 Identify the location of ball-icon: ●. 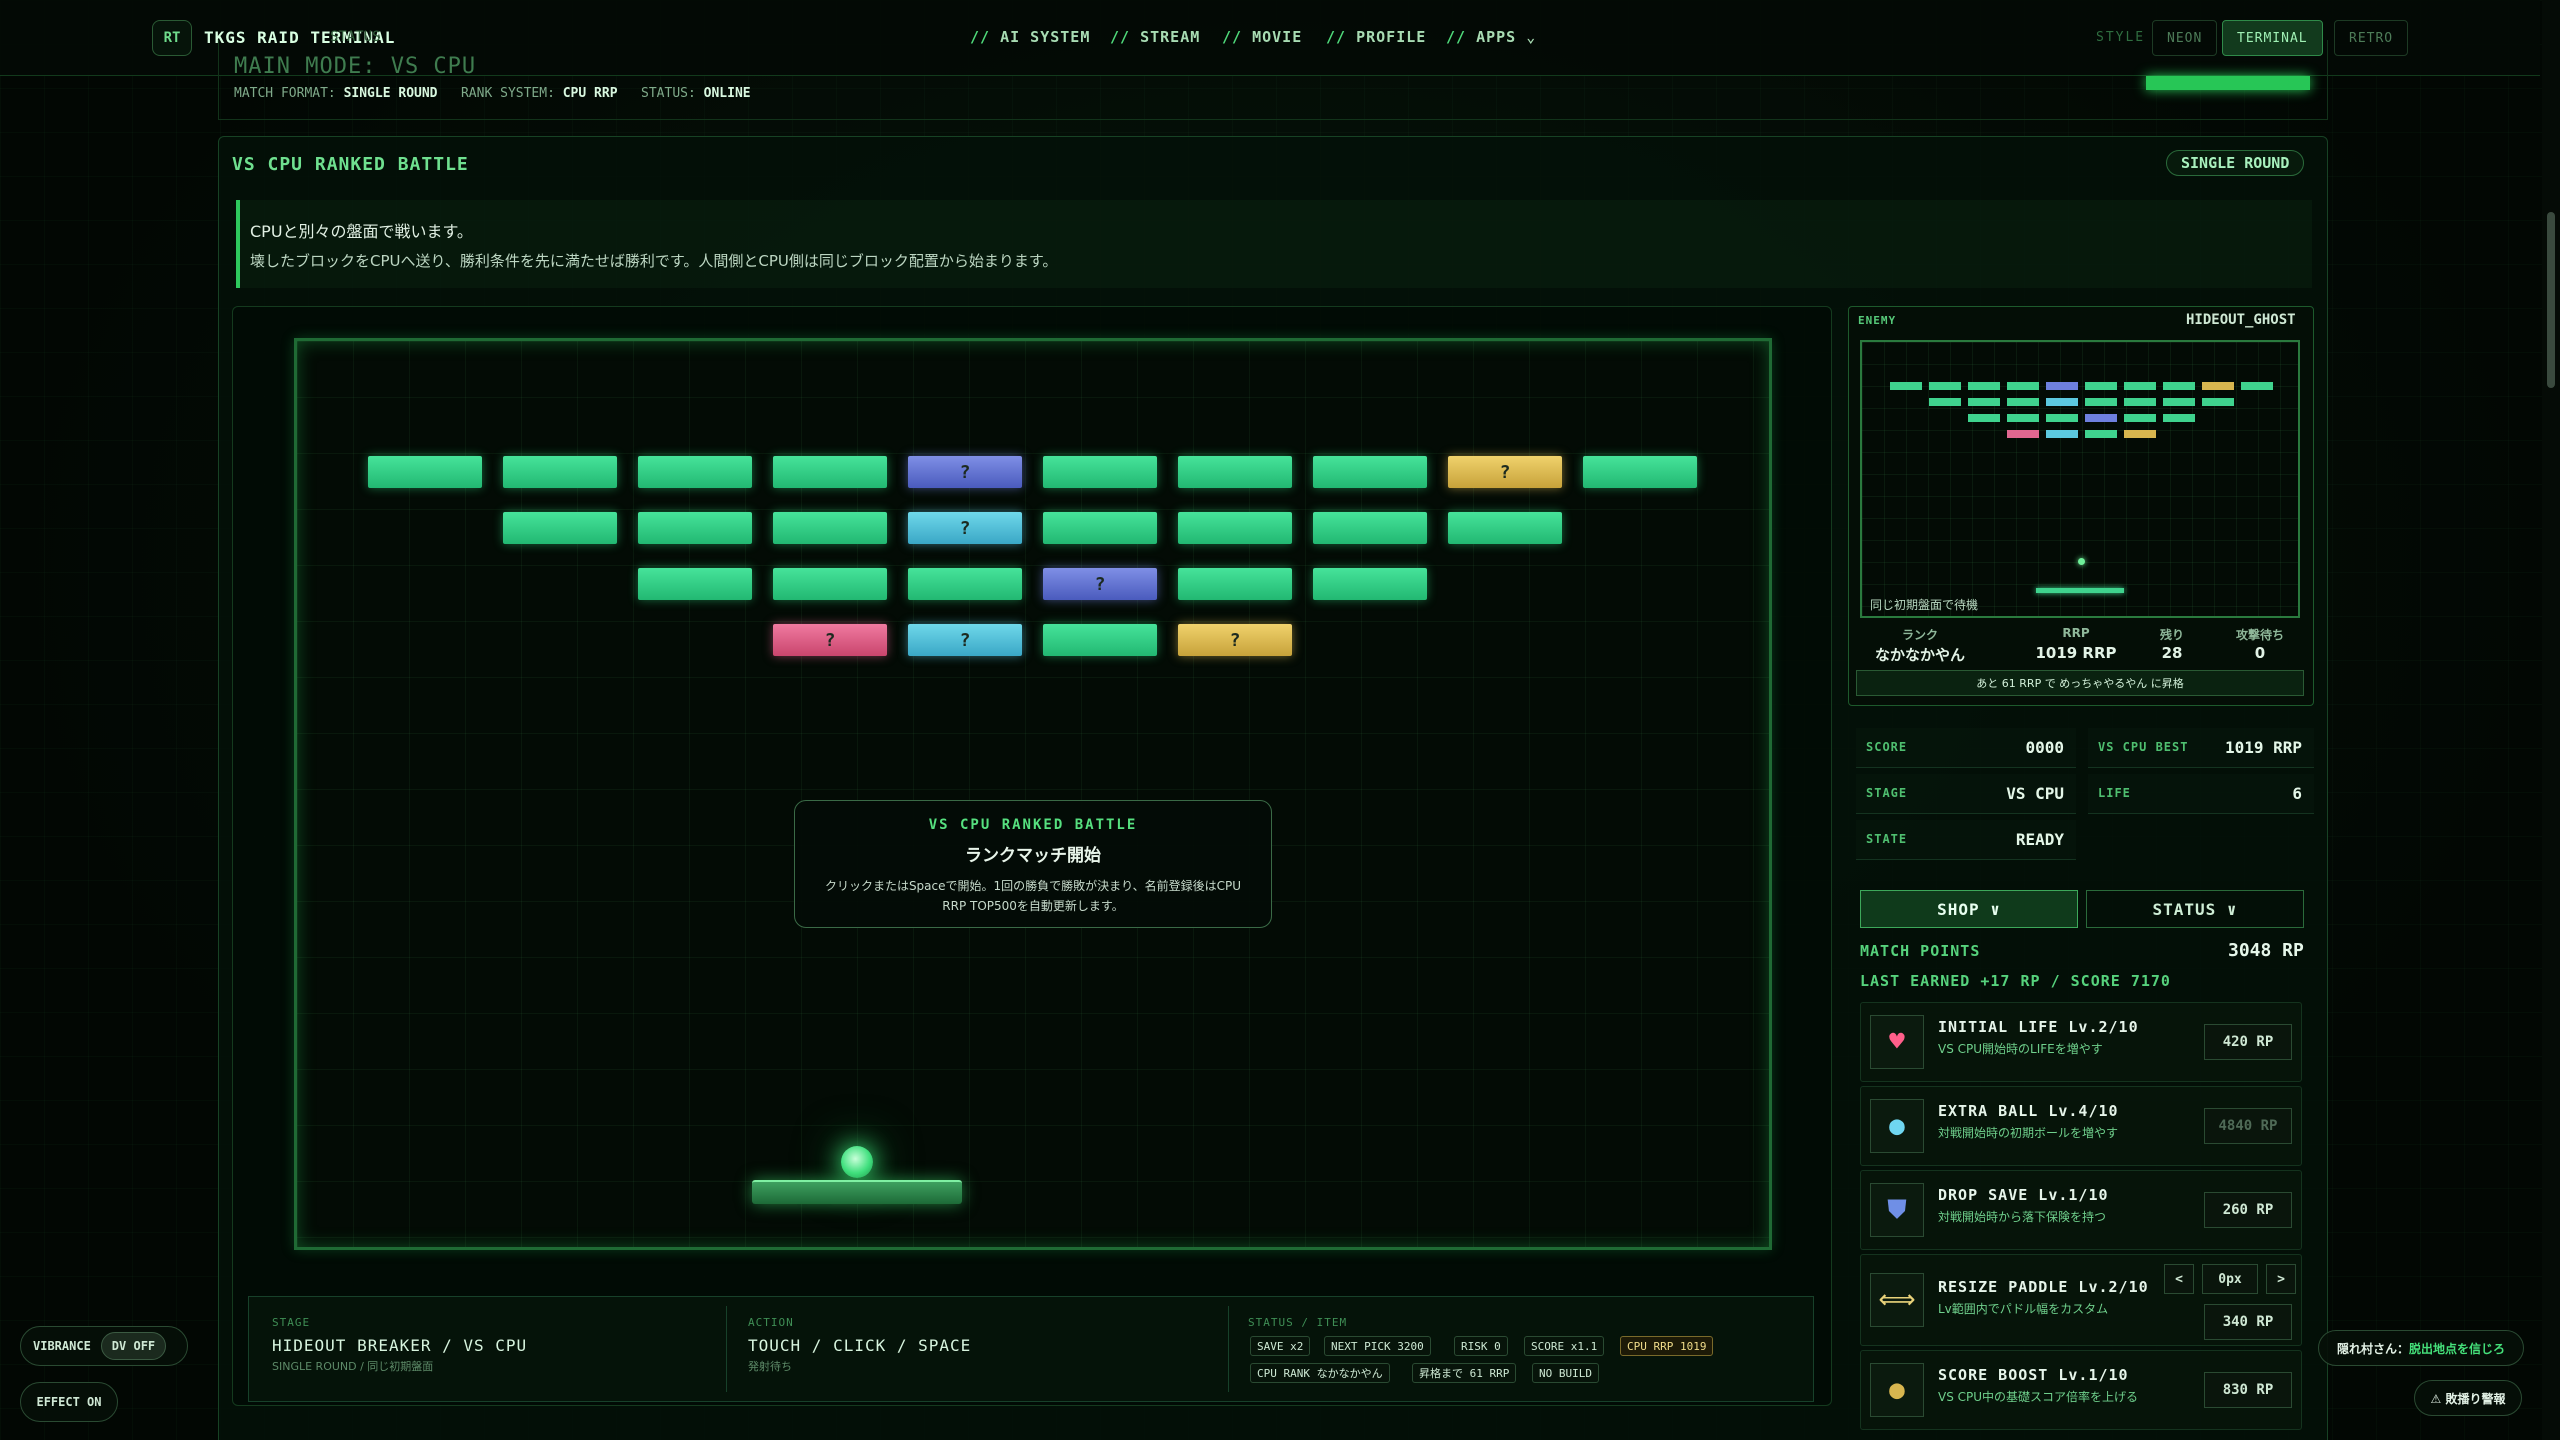
(1897, 1126).